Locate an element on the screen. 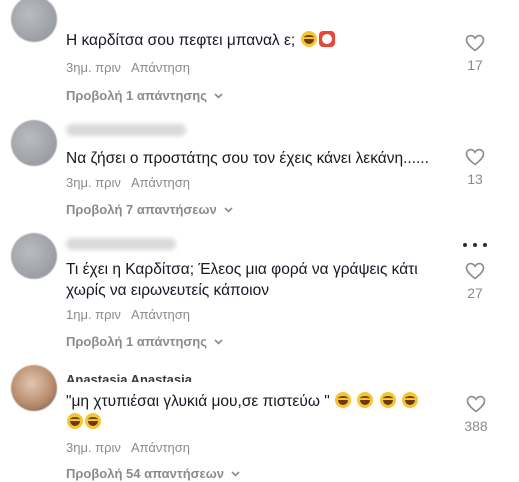  comment-time: 1ημ. πριν is located at coordinates (93, 314).